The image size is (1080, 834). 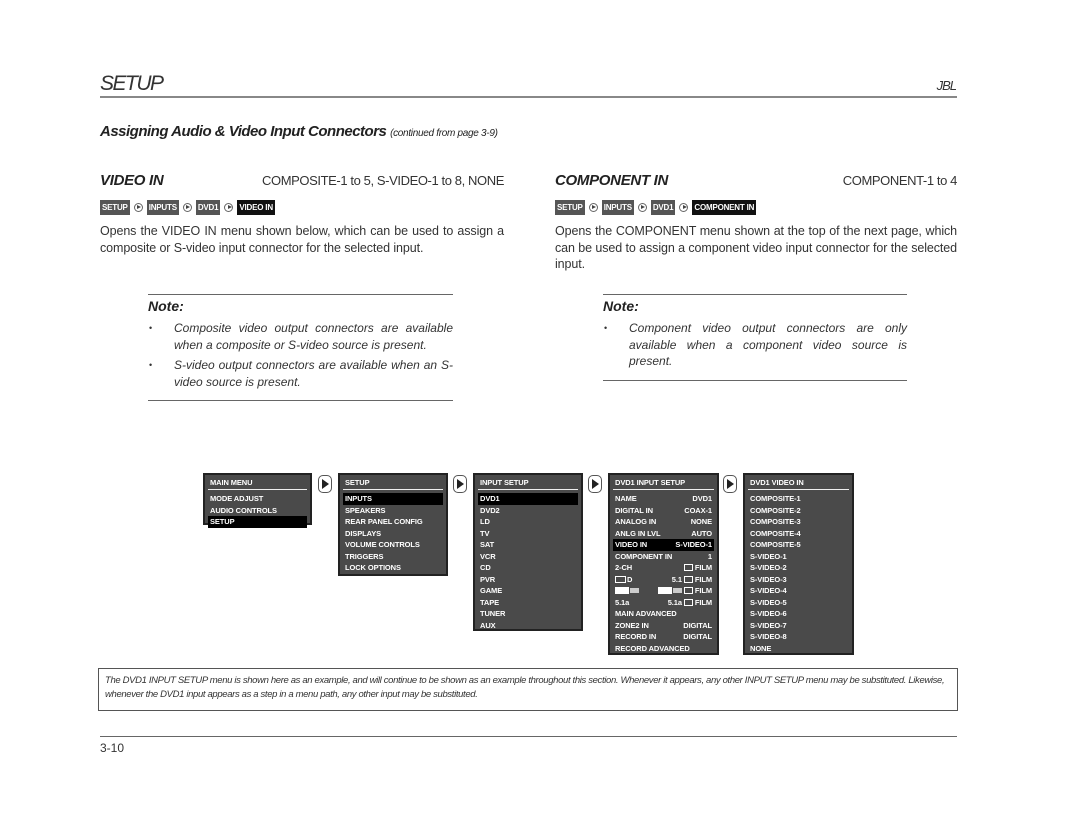 I want to click on menu-item-displays: DISPLAYS, so click(x=393, y=534).